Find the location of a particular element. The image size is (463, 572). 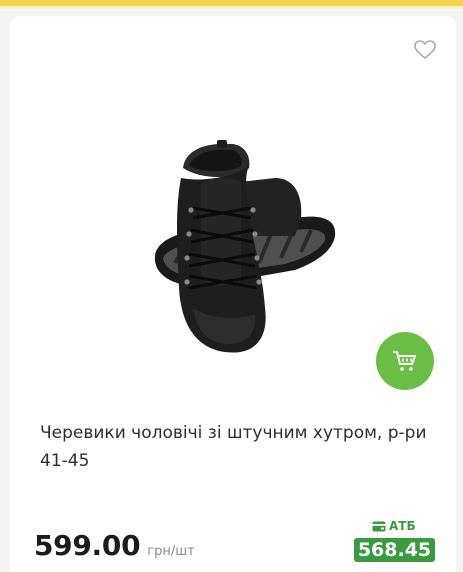

club-price-label: АТБ is located at coordinates (394, 526).